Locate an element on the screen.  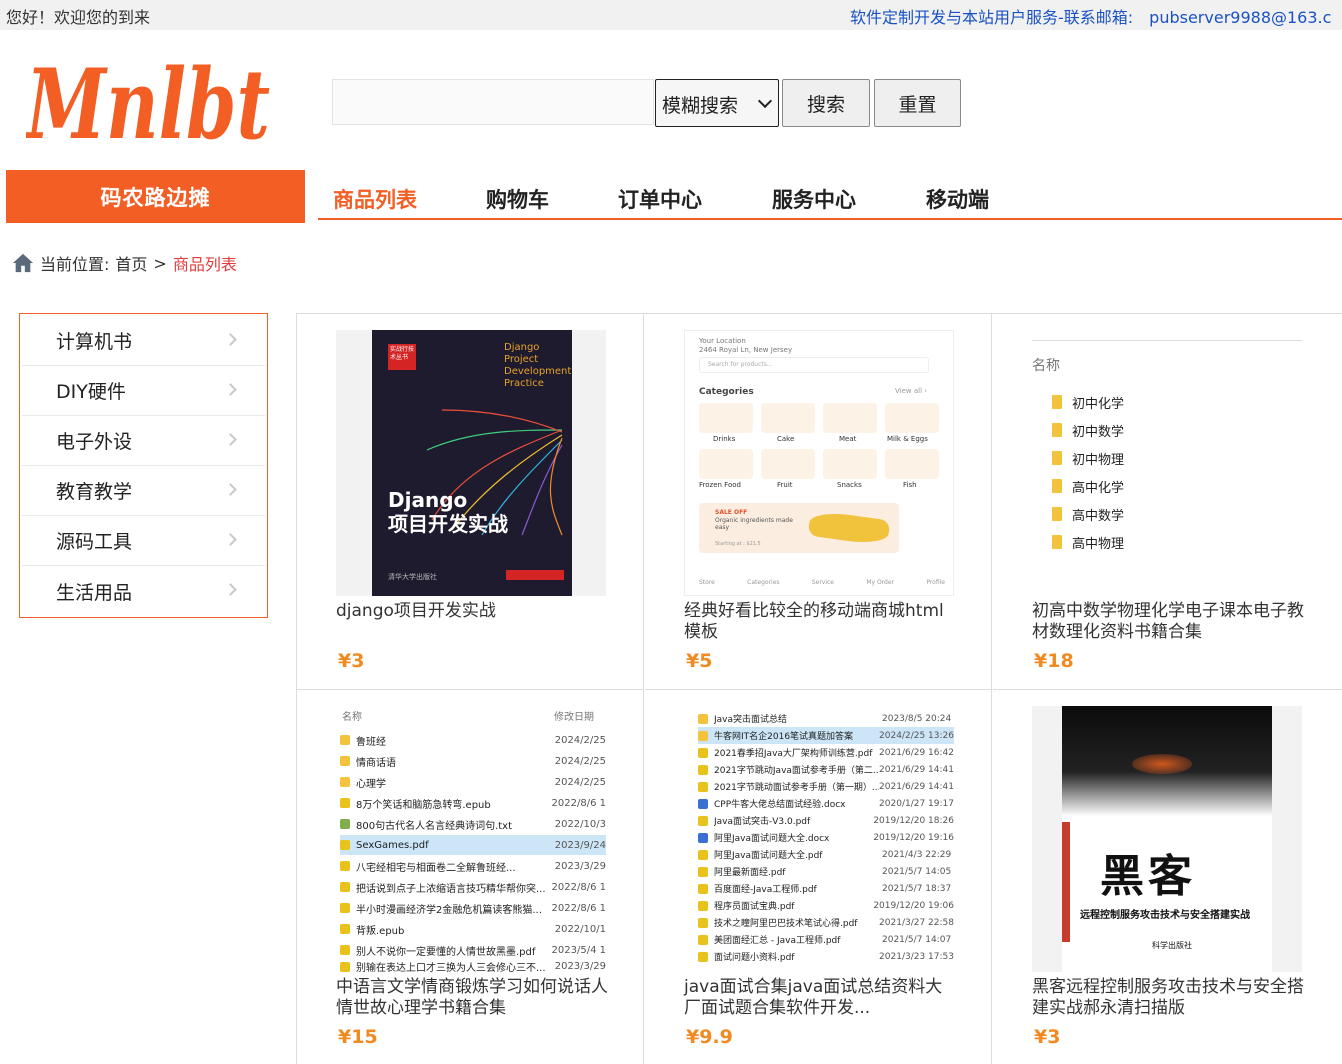
file-row: 阿里Java面试问题大全.docx 2019/12/20 19:16 is located at coordinates (826, 837).